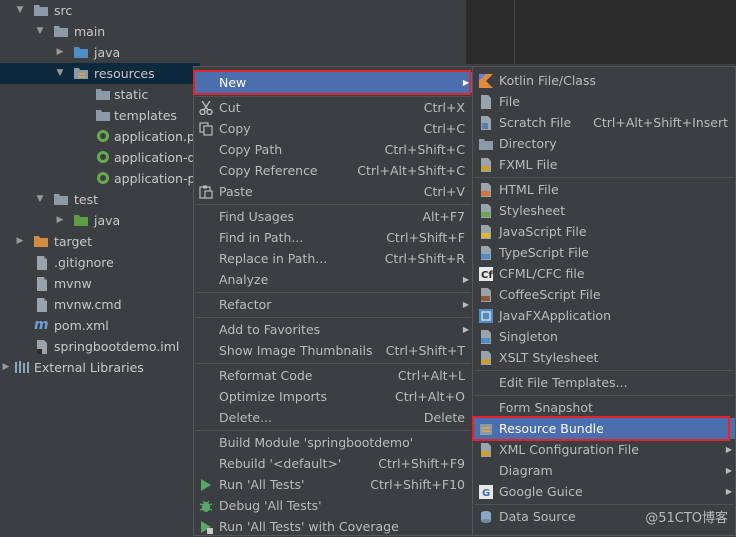 This screenshot has width=736, height=537. Describe the element at coordinates (100, 178) in the screenshot. I see `tree-item-application-prod: application-pr` at that location.